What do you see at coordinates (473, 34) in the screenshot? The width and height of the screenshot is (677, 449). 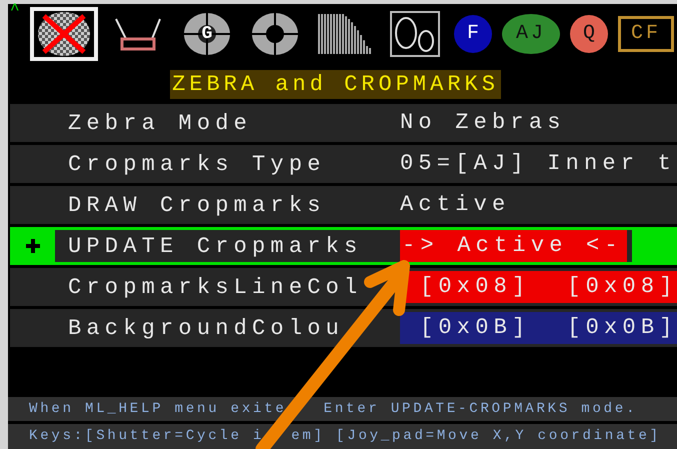 I see `menu-tab: F` at bounding box center [473, 34].